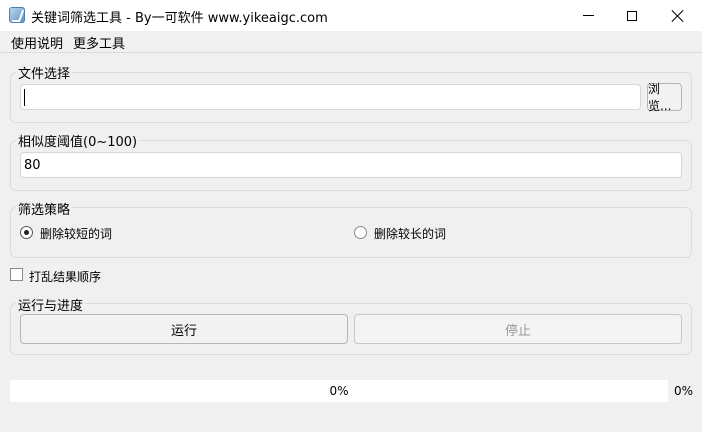 The width and height of the screenshot is (702, 432). I want to click on similarity-title: 相似度阈值(0~100), so click(78, 140).